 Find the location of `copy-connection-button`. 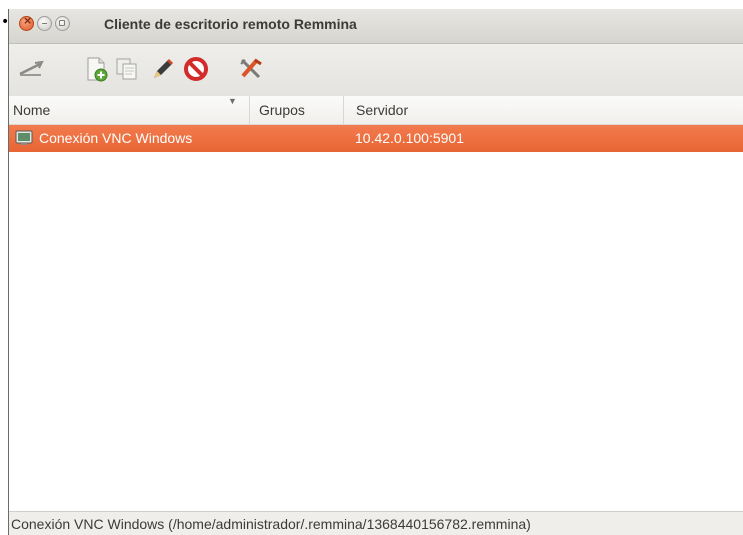

copy-connection-button is located at coordinates (127, 69).